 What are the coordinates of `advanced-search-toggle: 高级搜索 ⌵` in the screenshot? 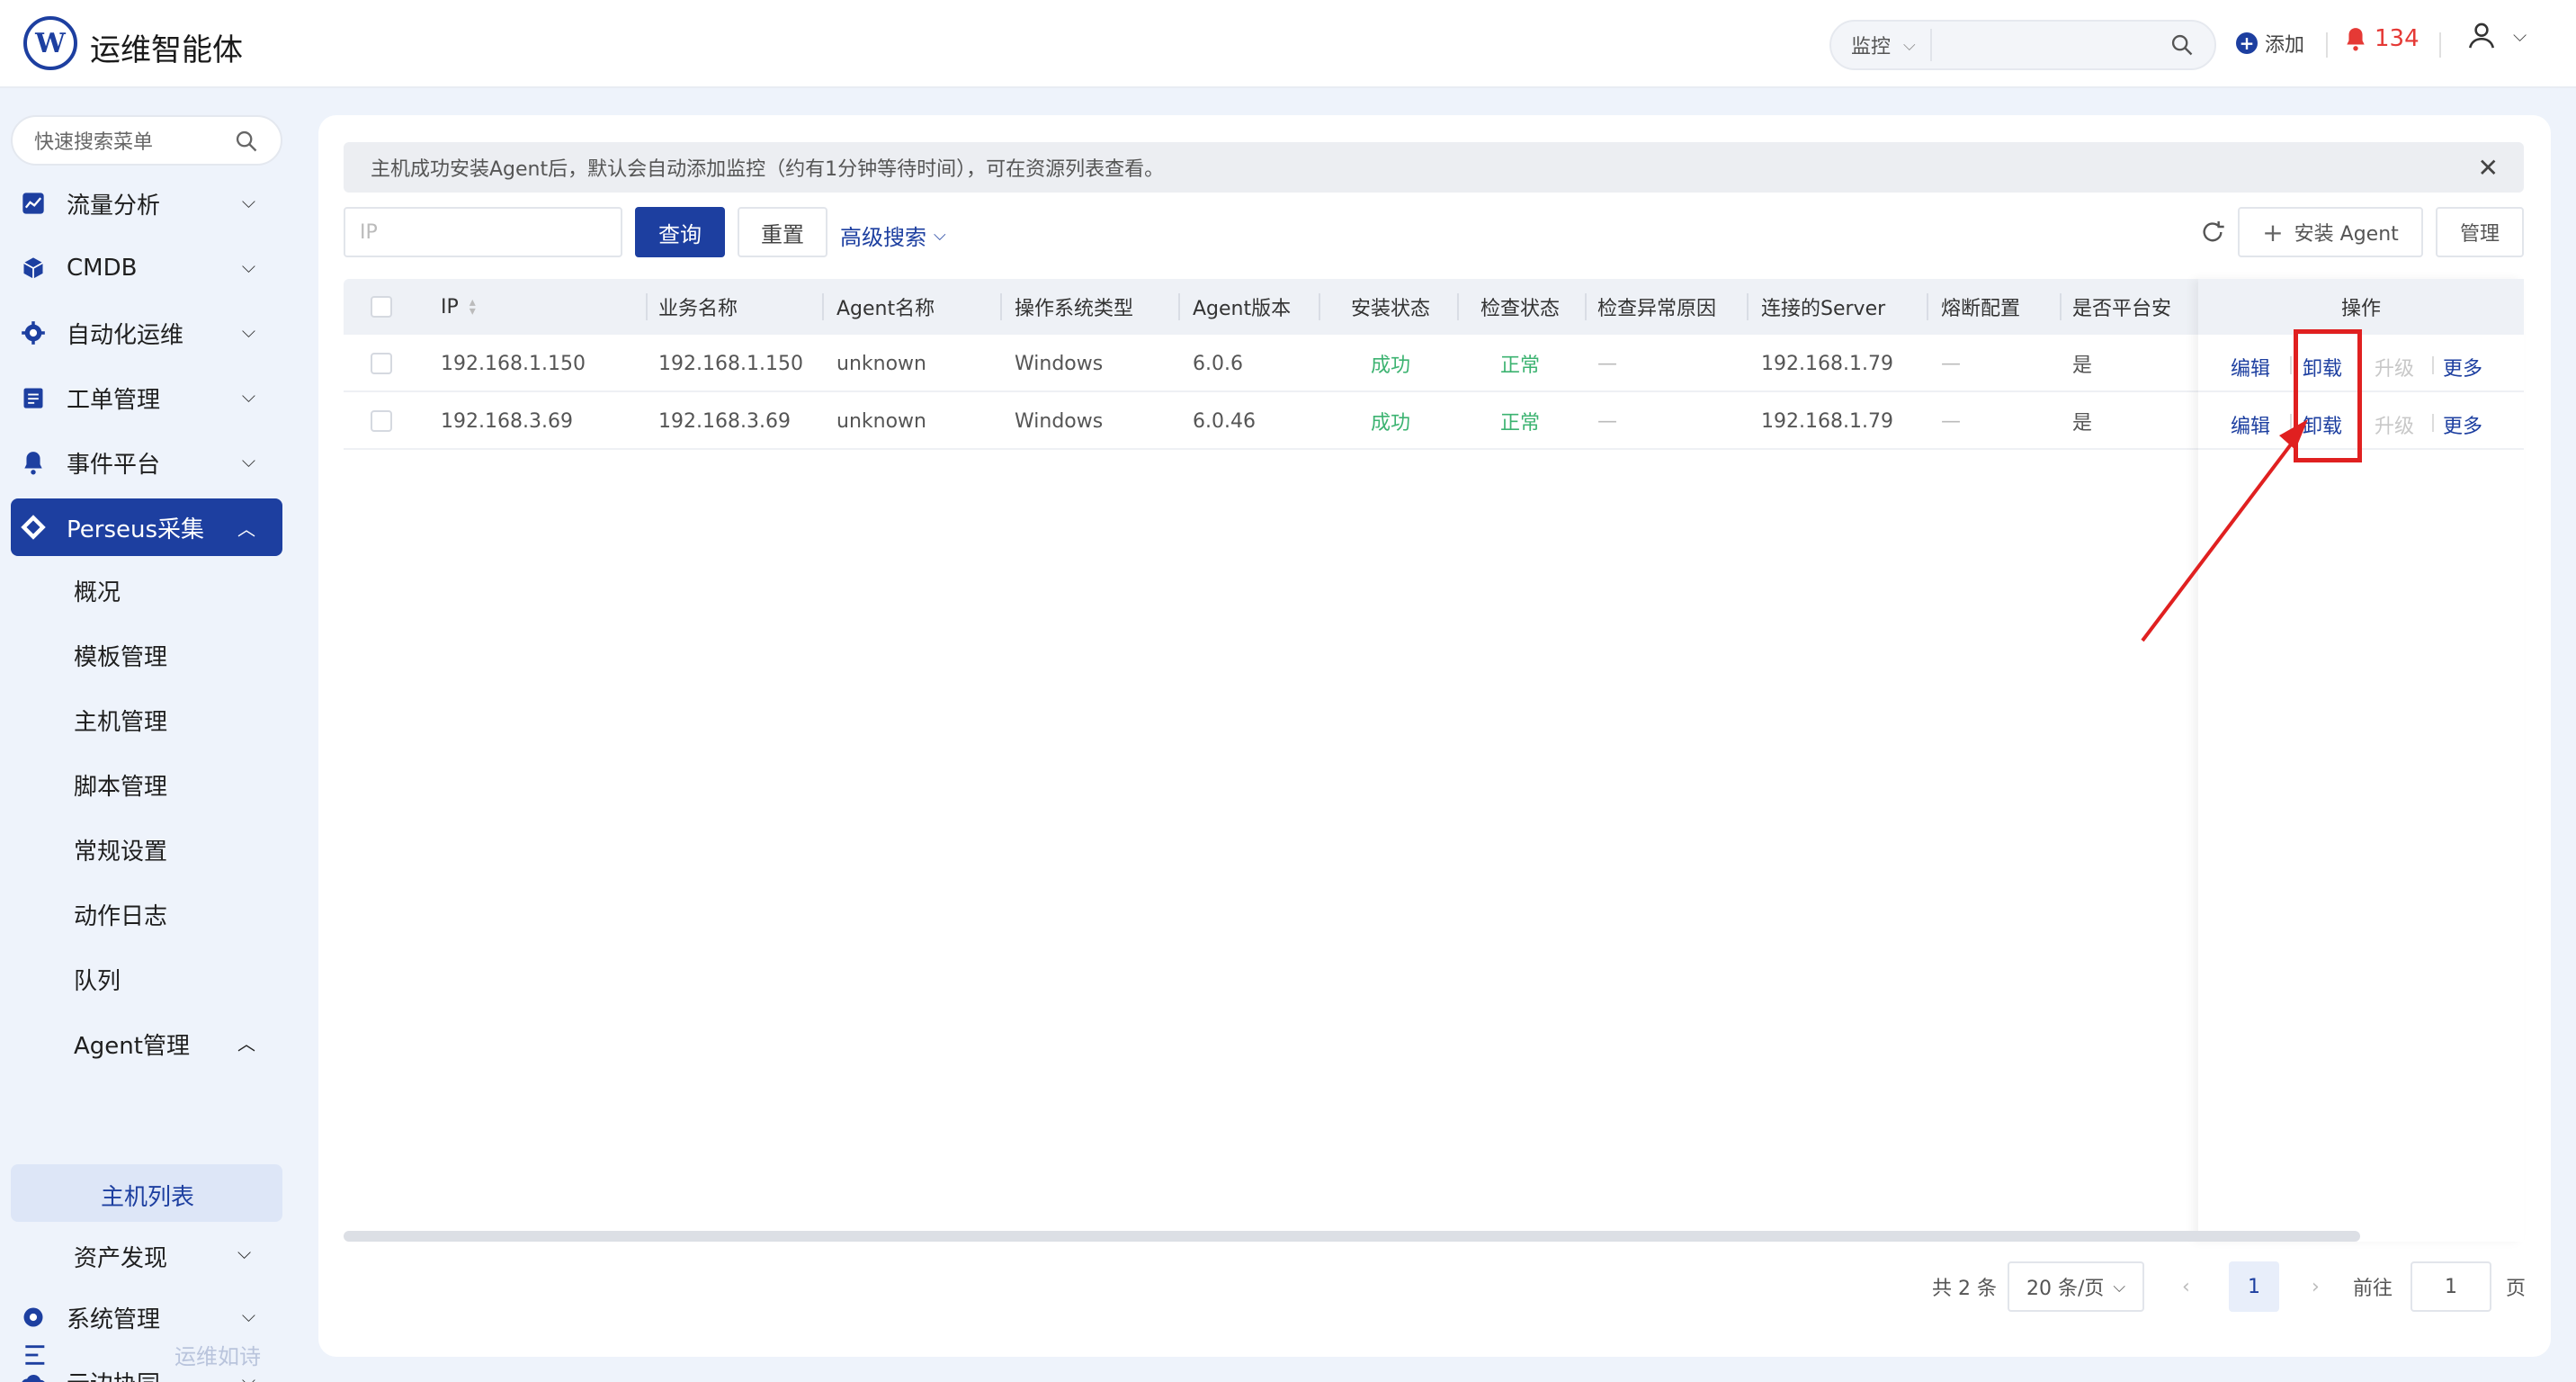 It's located at (893, 236).